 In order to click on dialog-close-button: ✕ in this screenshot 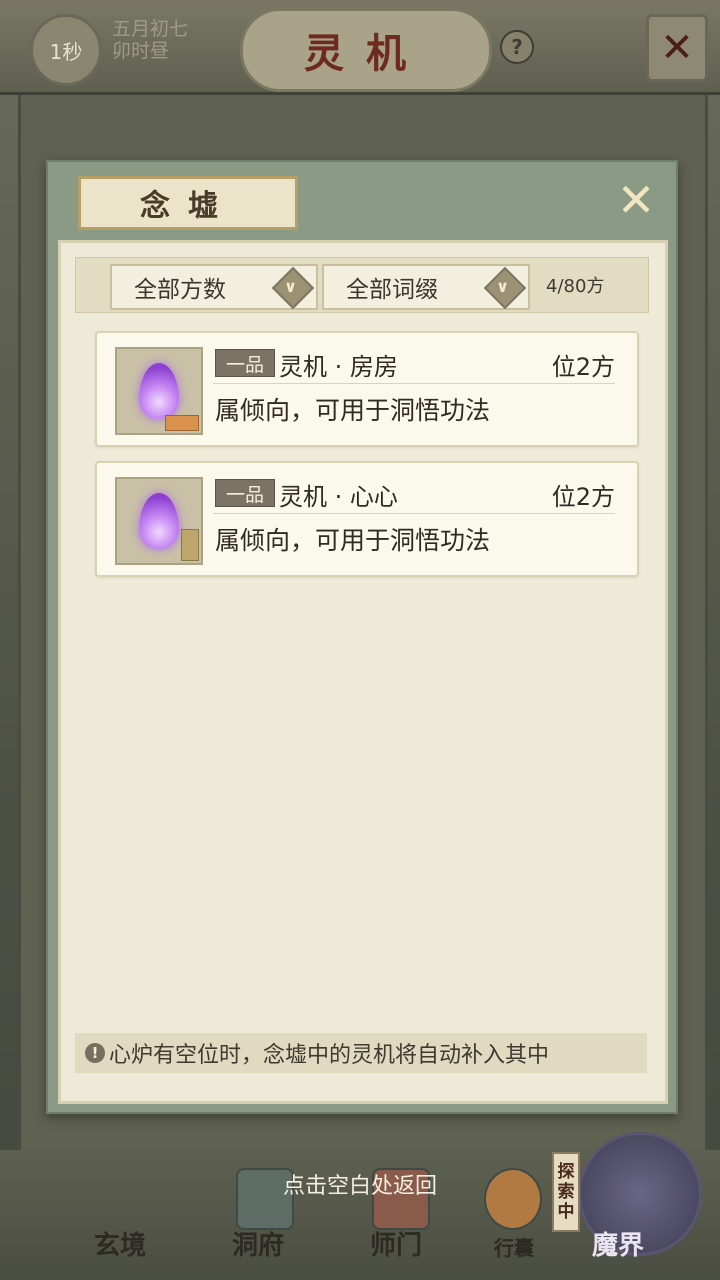, I will do `click(636, 200)`.